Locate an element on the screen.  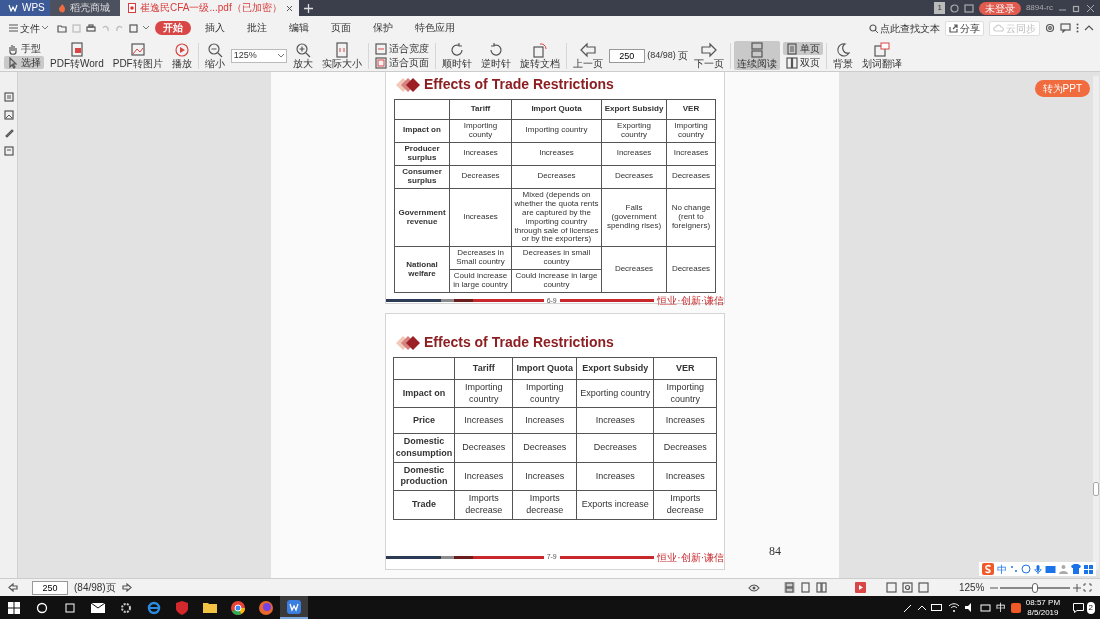
keyboard-icon is located at coordinates (1050, 569).